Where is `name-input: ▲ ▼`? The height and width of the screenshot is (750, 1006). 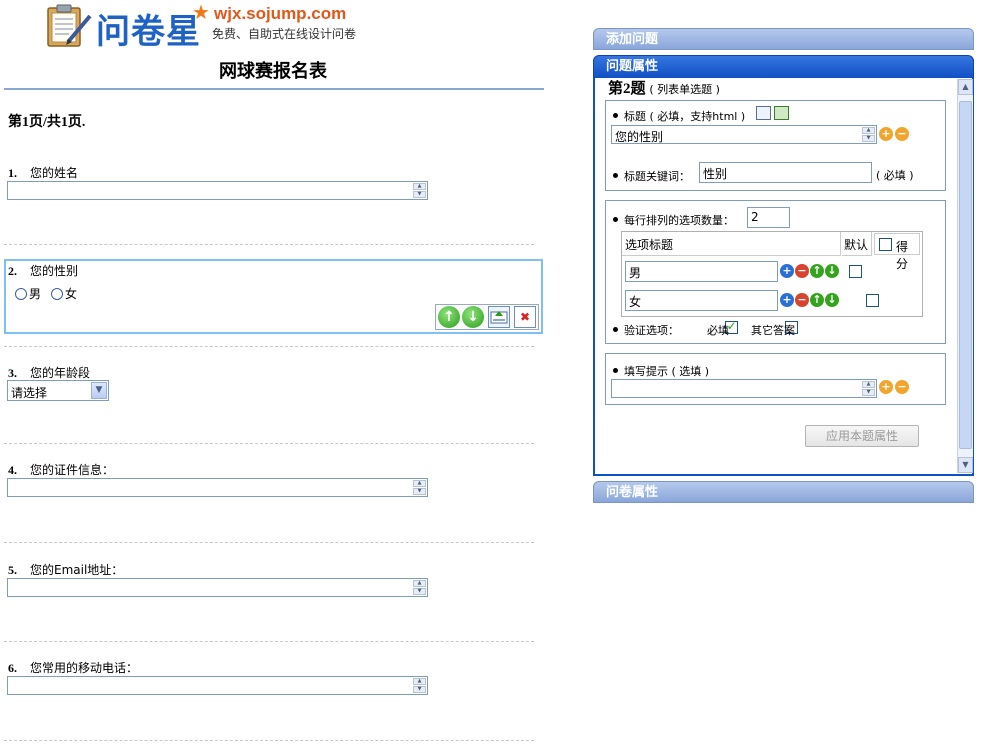 name-input: ▲ ▼ is located at coordinates (217, 190).